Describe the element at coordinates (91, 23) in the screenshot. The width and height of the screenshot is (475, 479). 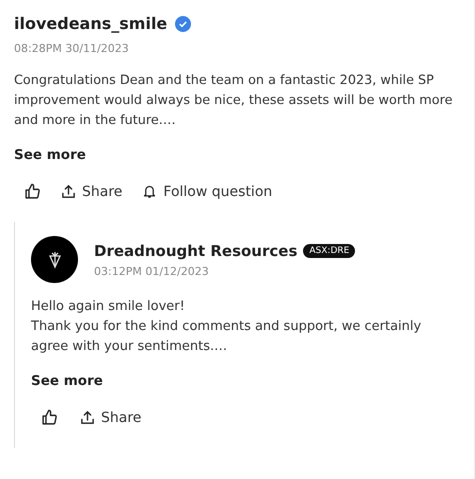
I see `username: ilovedeans_smile` at that location.